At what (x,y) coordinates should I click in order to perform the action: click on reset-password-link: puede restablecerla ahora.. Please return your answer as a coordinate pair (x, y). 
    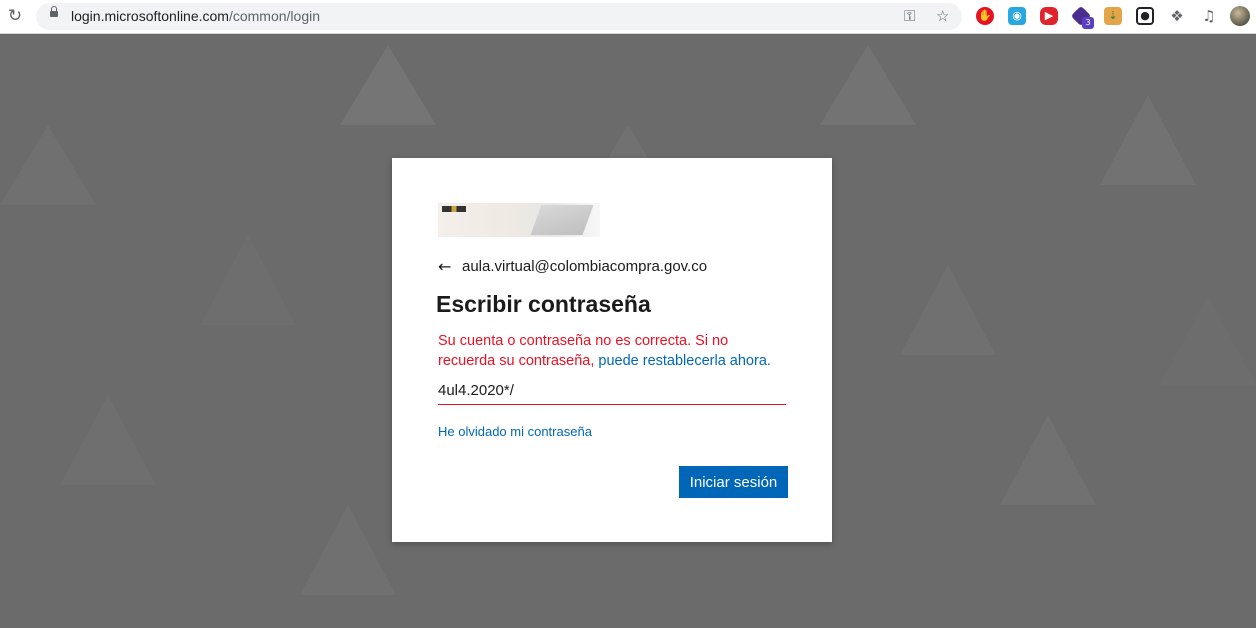
    Looking at the image, I should click on (684, 361).